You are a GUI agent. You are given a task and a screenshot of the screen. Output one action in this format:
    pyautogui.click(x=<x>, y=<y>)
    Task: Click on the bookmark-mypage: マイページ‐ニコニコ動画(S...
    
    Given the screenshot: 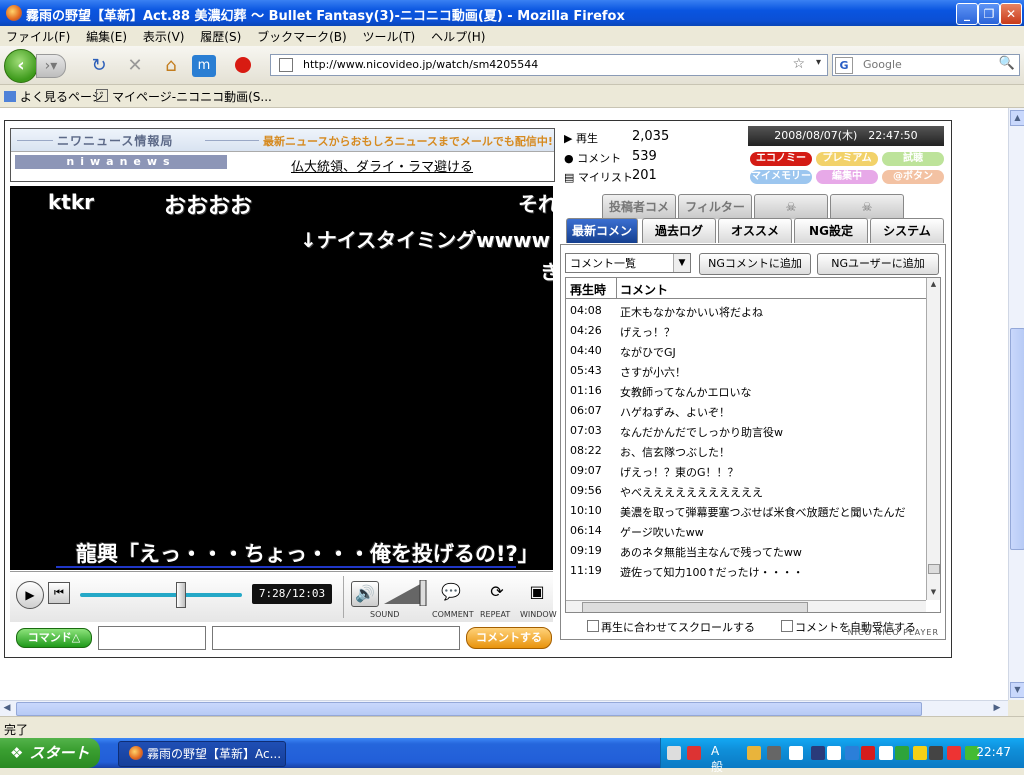 What is the action you would take?
    pyautogui.click(x=184, y=96)
    